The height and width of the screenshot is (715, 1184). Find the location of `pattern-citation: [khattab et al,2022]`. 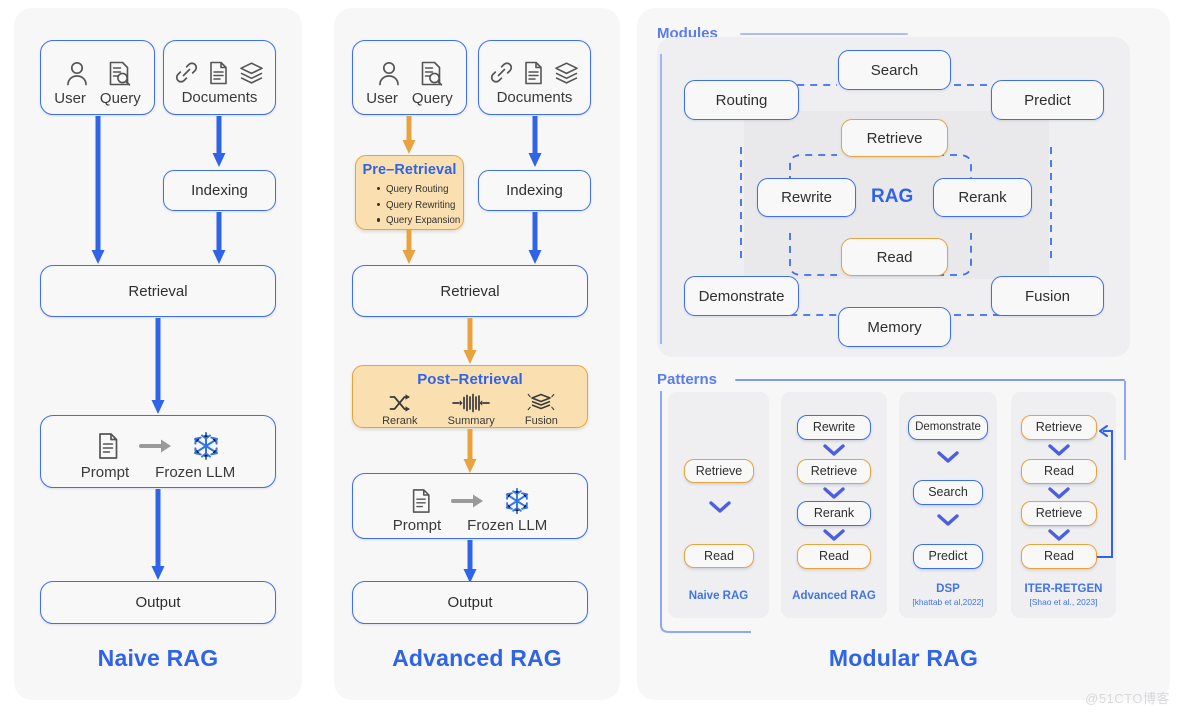

pattern-citation: [khattab et al,2022] is located at coordinates (948, 602).